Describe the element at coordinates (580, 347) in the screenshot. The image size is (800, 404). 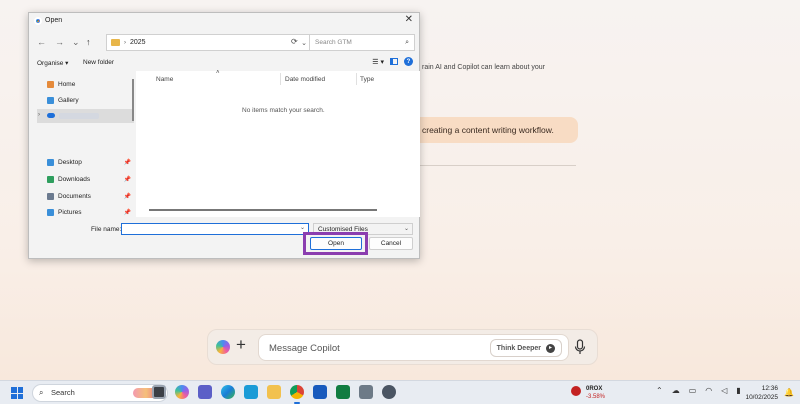
I see `microphone-icon` at that location.